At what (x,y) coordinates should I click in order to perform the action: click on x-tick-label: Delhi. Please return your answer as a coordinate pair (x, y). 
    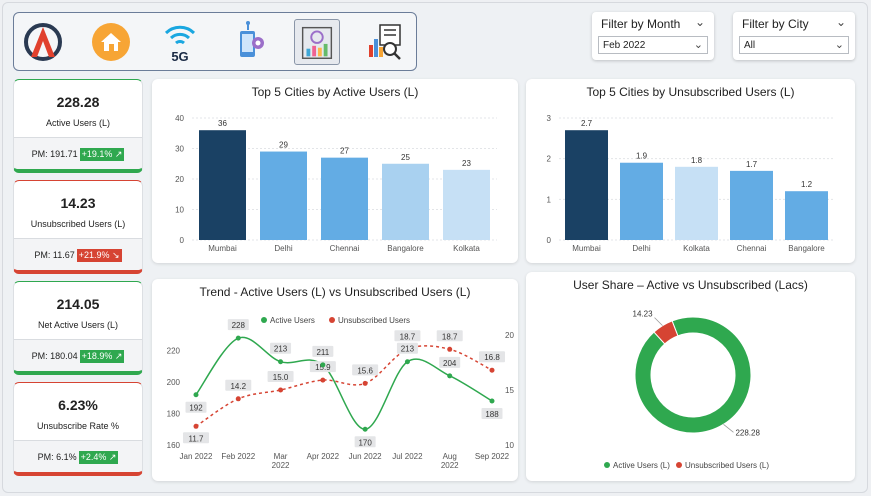
    Looking at the image, I should click on (283, 248).